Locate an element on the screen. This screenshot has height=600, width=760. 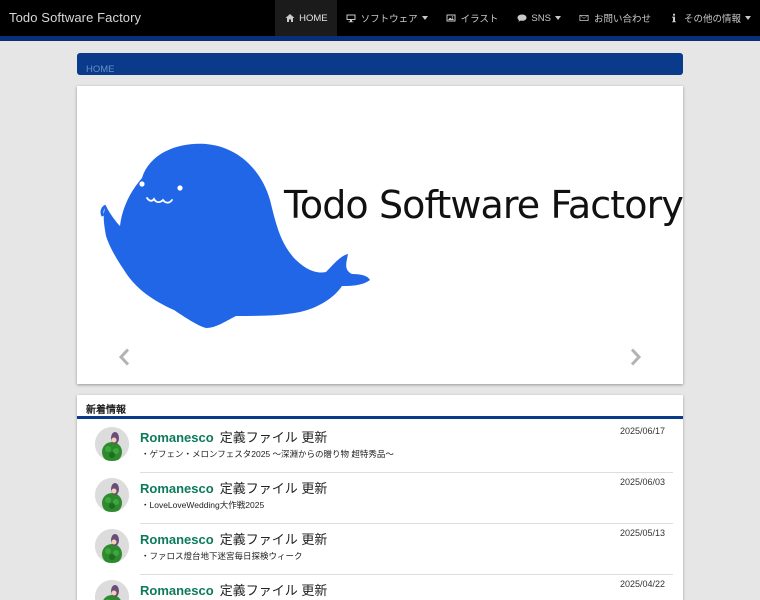
nav-item-label: お問い合わせ is located at coordinates (622, 19).